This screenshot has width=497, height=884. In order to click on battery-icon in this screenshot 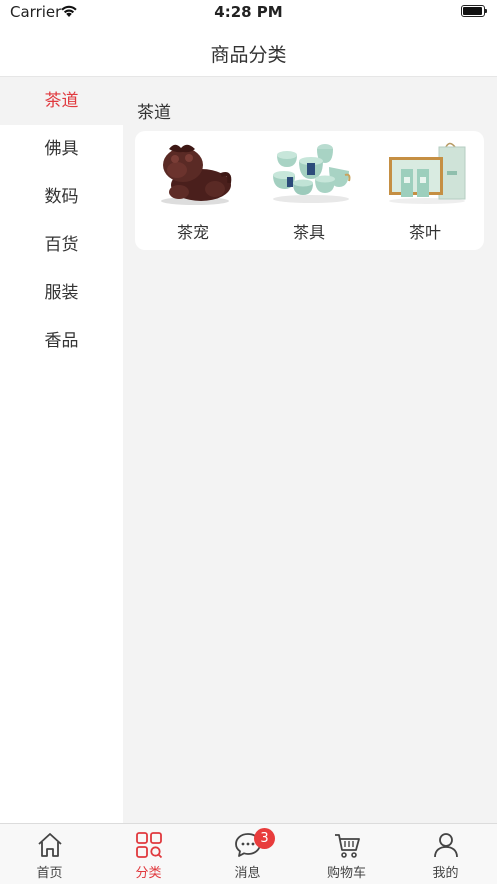, I will do `click(474, 11)`.